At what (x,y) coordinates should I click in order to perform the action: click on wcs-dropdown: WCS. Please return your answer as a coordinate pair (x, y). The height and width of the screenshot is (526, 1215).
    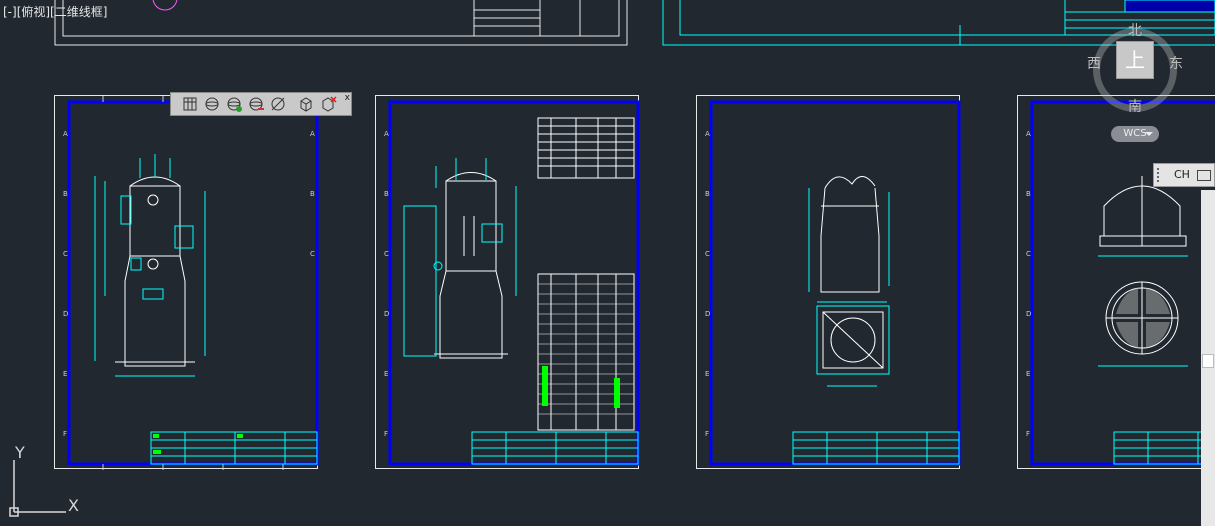
    Looking at the image, I should click on (1135, 134).